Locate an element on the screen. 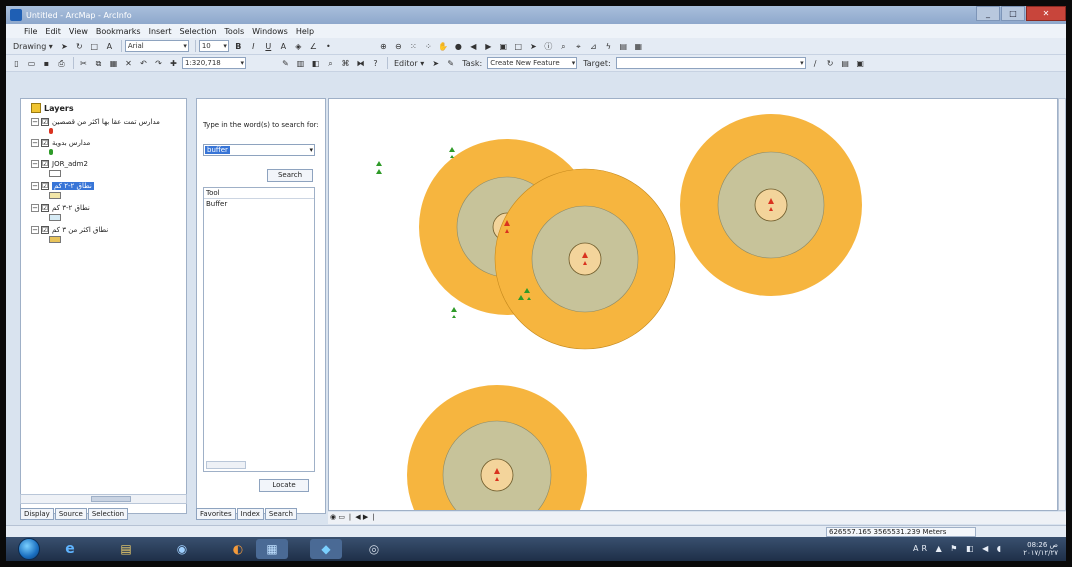 This screenshot has width=1072, height=567. toc-root-layers: Layers is located at coordinates (108, 108).